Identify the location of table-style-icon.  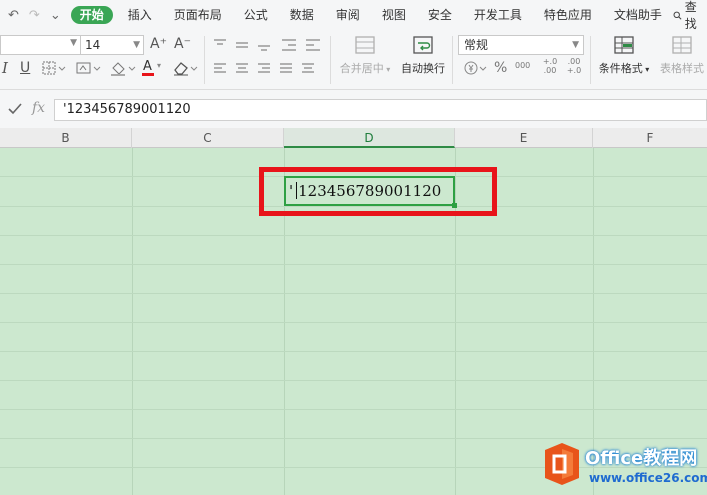
(682, 45).